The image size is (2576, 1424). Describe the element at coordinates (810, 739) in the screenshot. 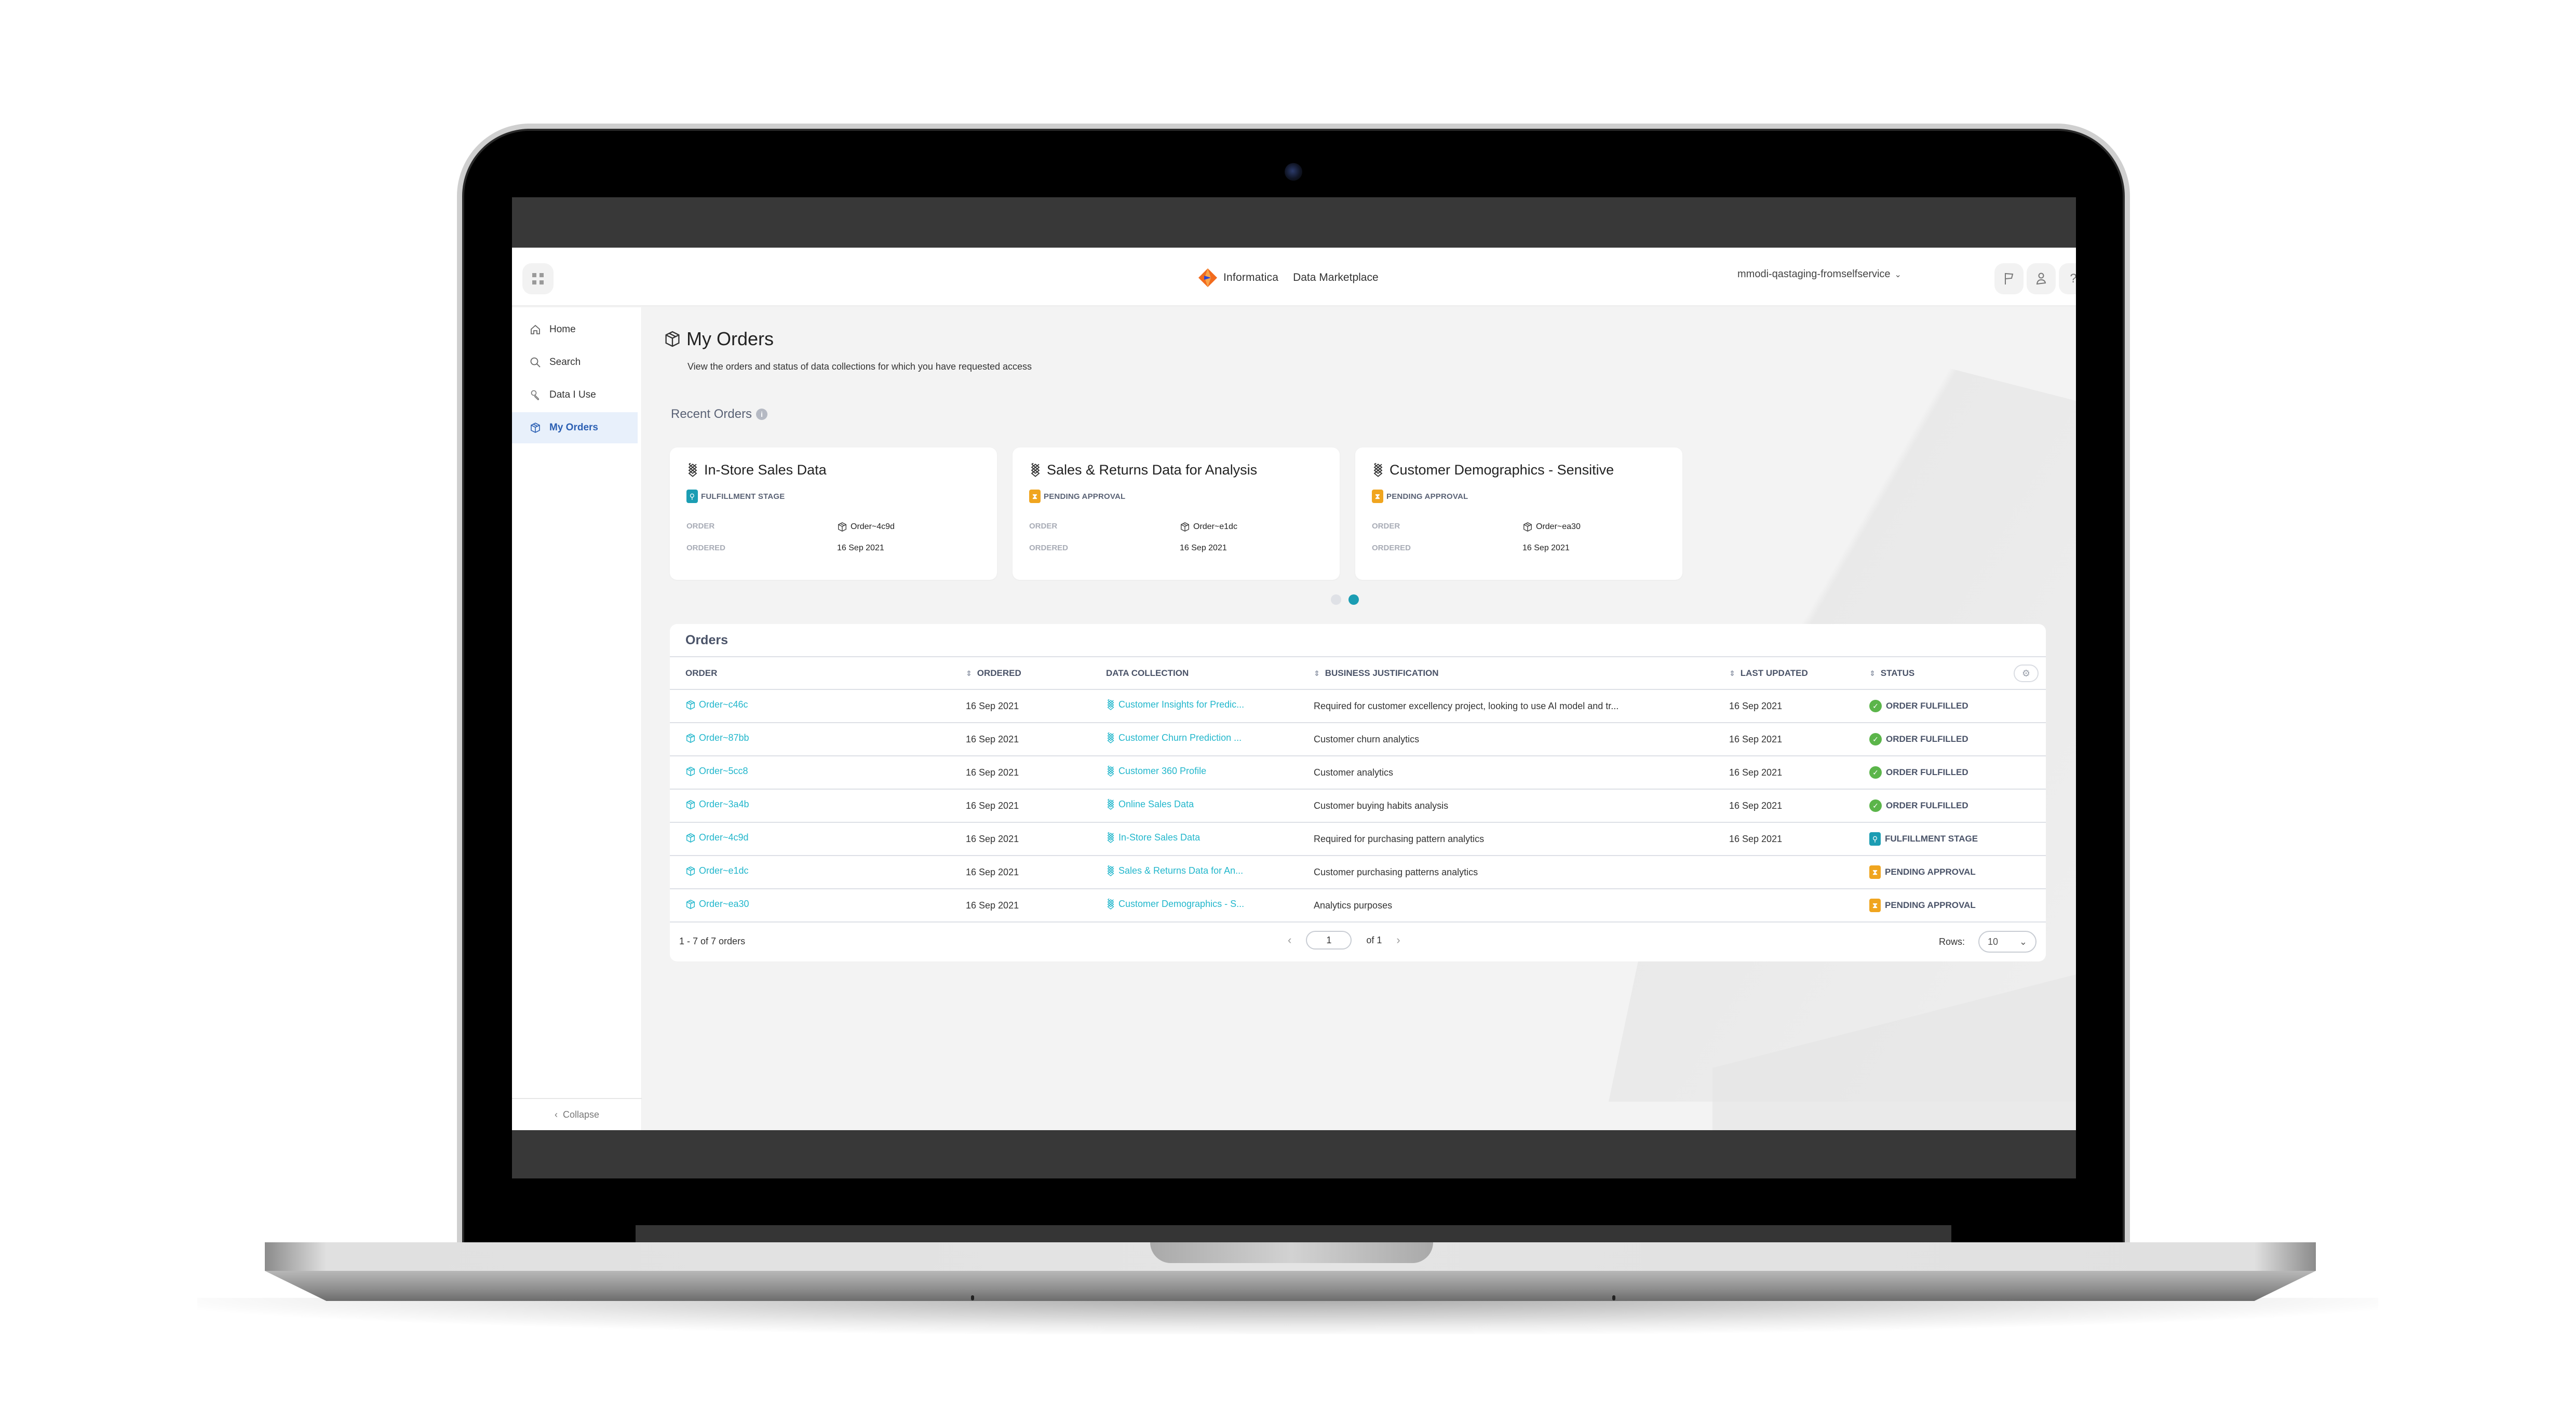

I see `order-cell: Order~87bb` at that location.